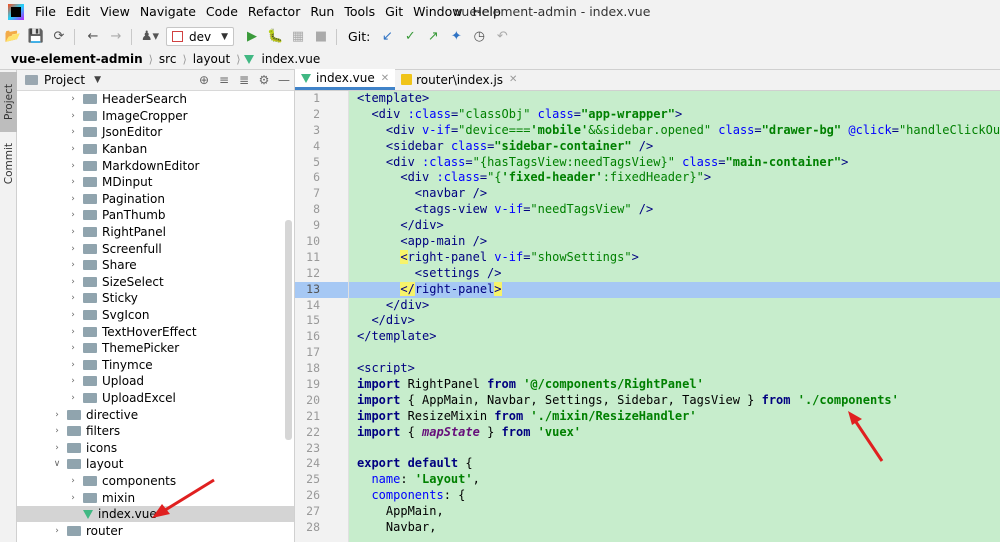  What do you see at coordinates (155, 199) in the screenshot?
I see `tree-item: › Pagination` at bounding box center [155, 199].